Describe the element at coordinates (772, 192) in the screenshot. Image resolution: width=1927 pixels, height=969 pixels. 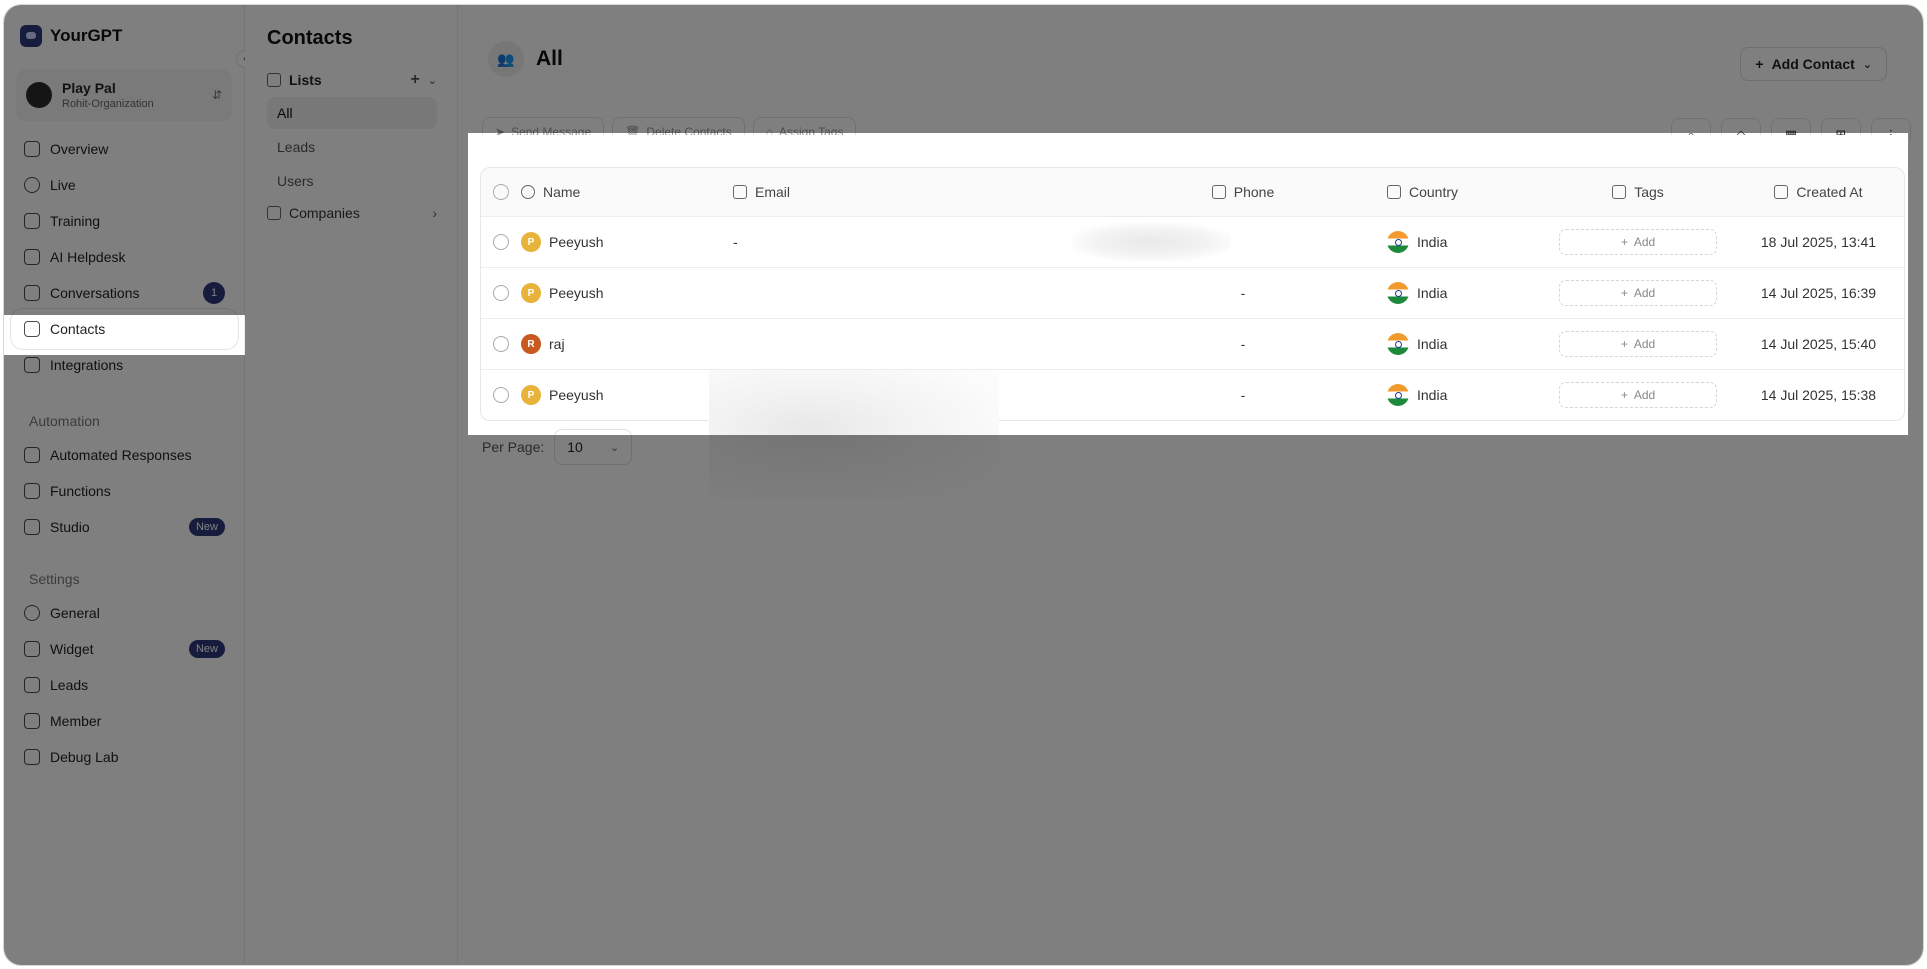
I see `column-email: Email` at that location.